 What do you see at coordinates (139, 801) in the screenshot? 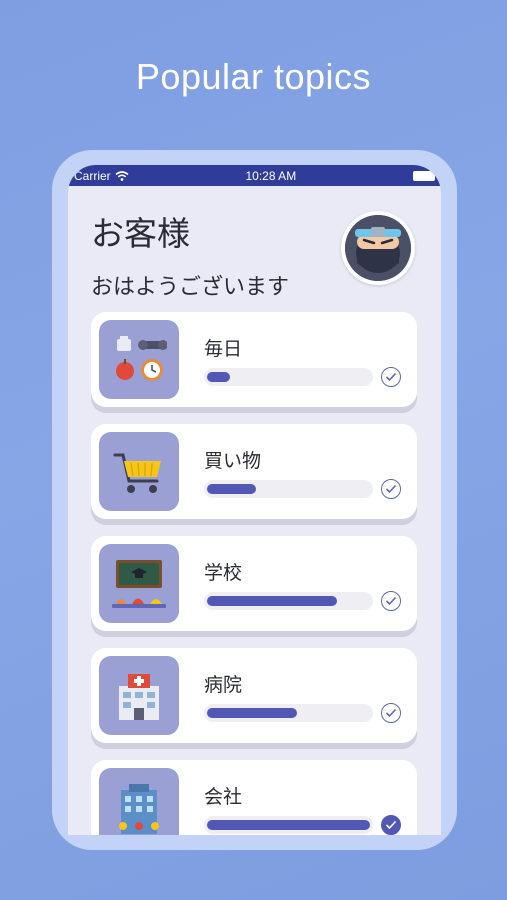
I see `office-building-icon` at bounding box center [139, 801].